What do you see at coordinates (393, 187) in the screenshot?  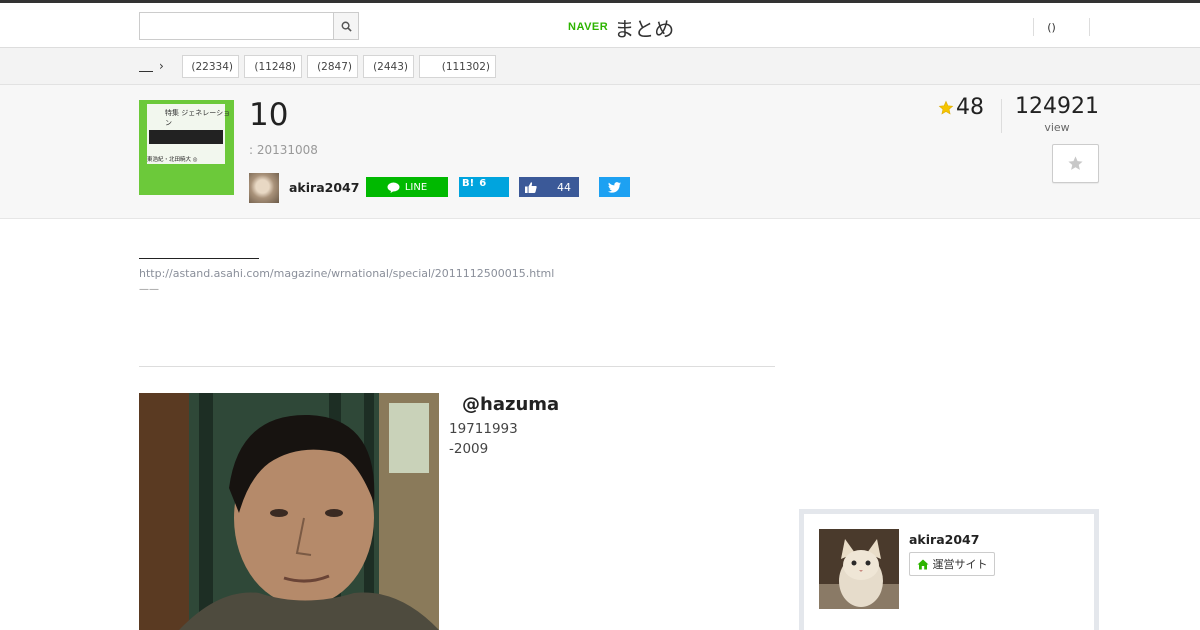 I see `line-icon` at bounding box center [393, 187].